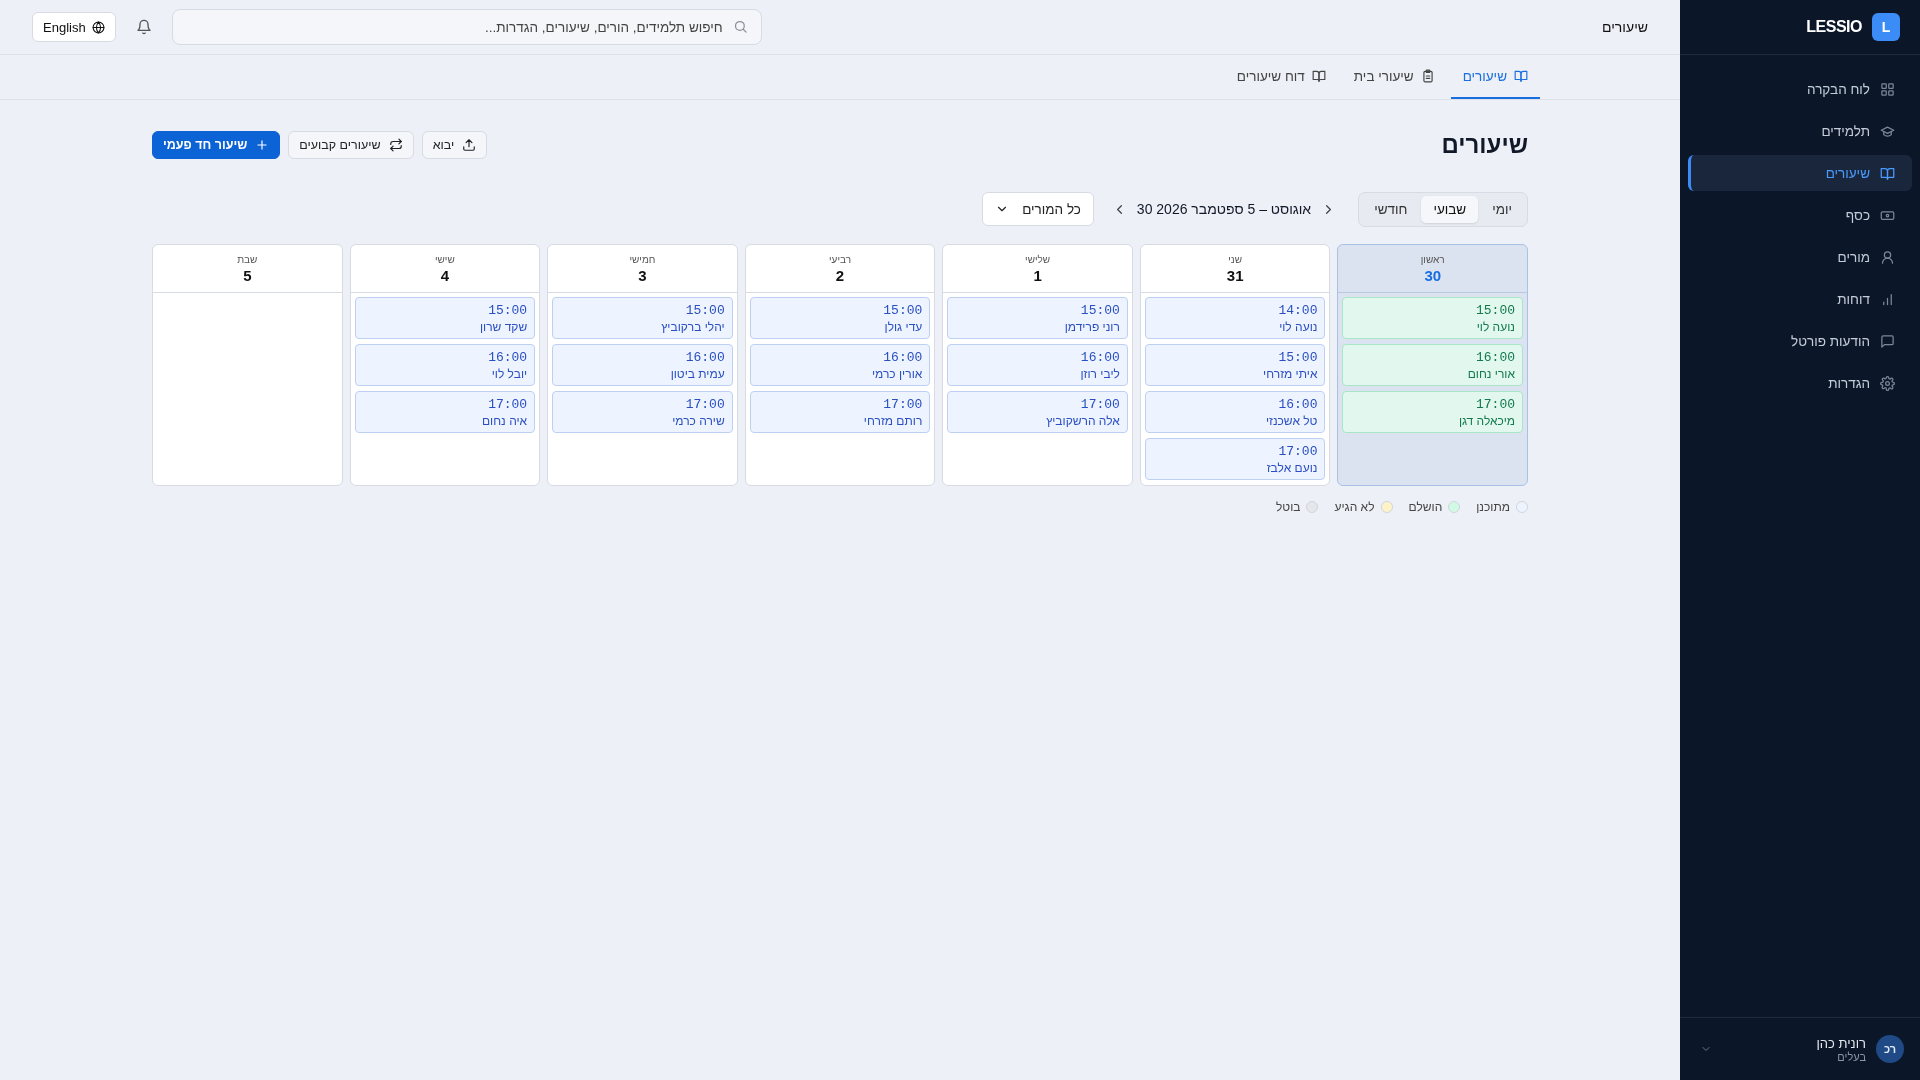  I want to click on message-icon, so click(1887, 341).